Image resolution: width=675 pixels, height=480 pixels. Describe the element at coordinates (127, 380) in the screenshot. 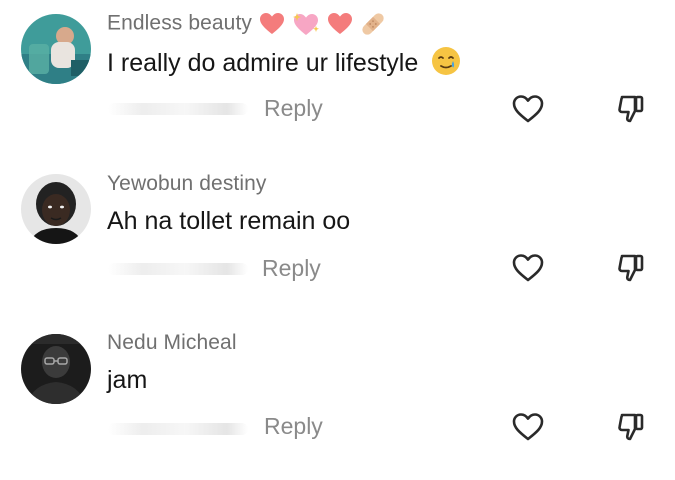

I see `comment-text: jam` at that location.